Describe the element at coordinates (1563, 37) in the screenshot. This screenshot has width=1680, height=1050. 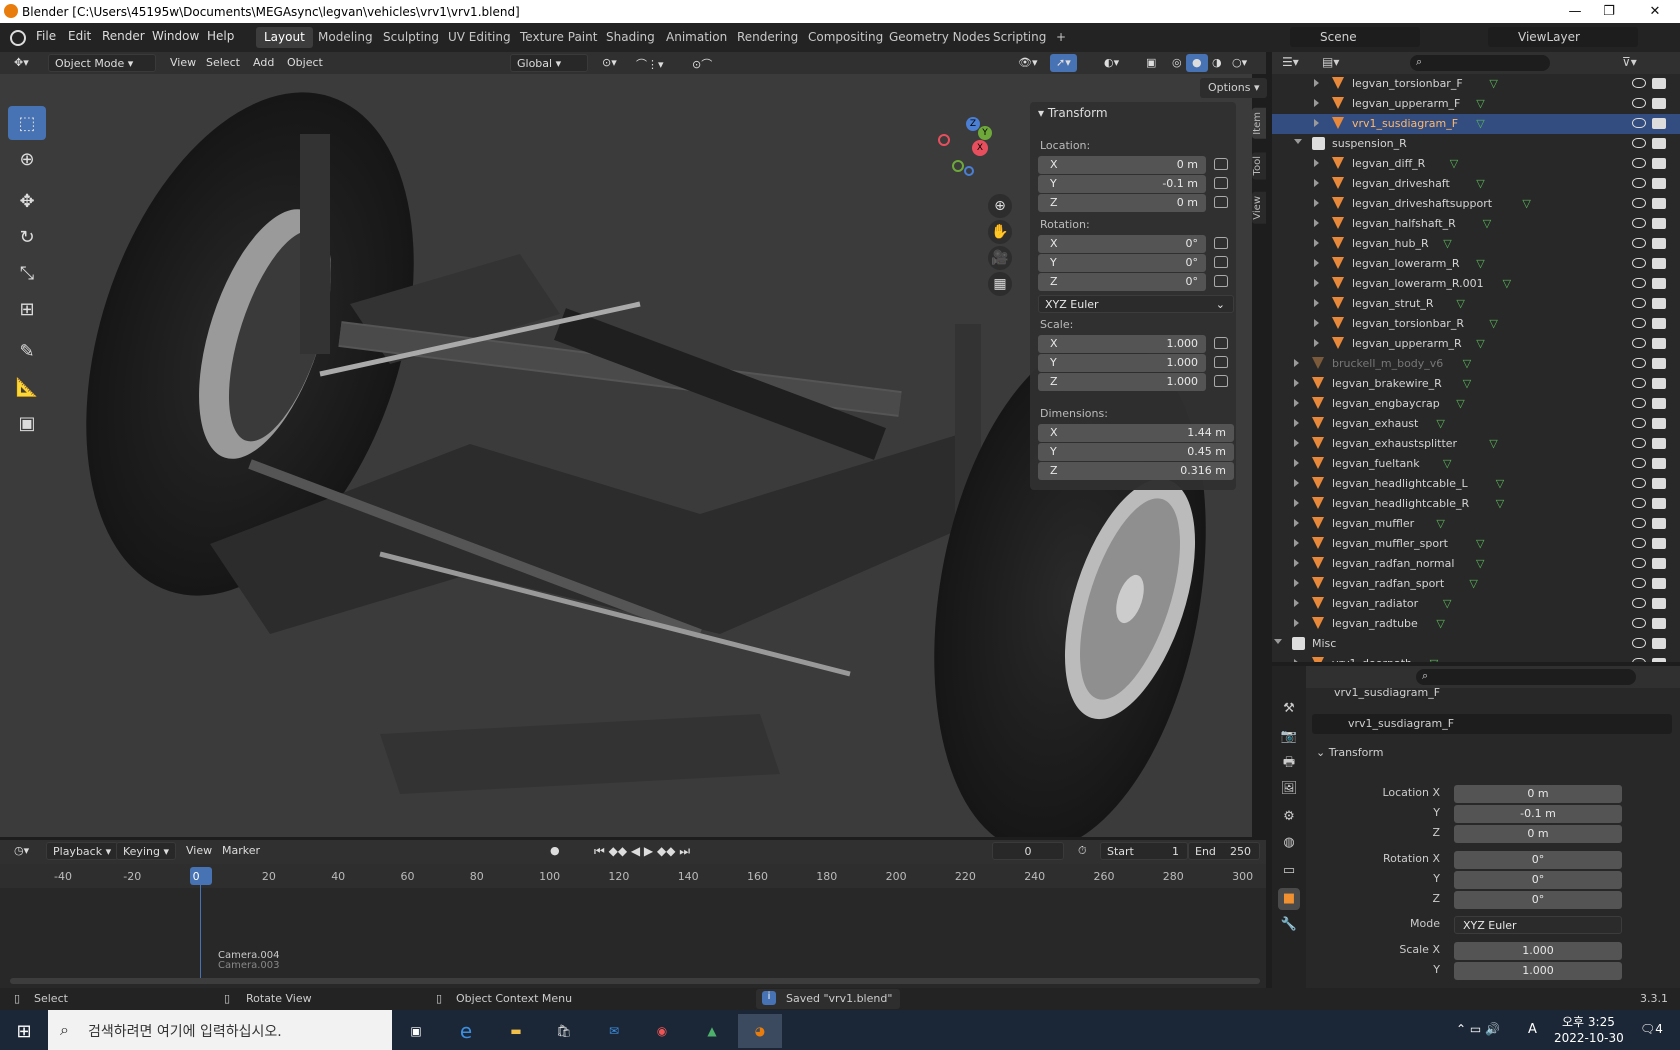
I see `viewlayer-selector: ViewLayer` at that location.